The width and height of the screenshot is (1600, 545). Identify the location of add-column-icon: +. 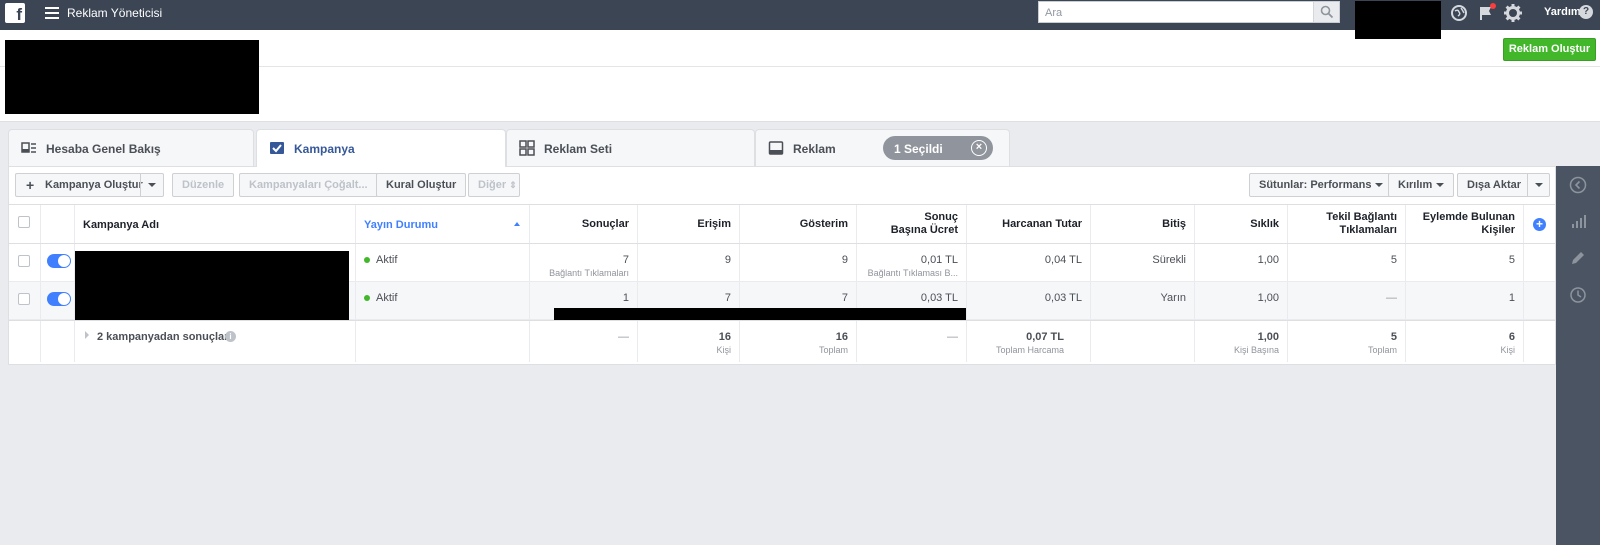
(1539, 224).